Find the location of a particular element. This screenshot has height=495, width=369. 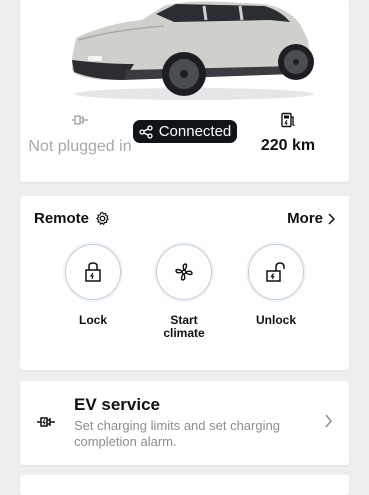

unlock-icon is located at coordinates (275, 272).